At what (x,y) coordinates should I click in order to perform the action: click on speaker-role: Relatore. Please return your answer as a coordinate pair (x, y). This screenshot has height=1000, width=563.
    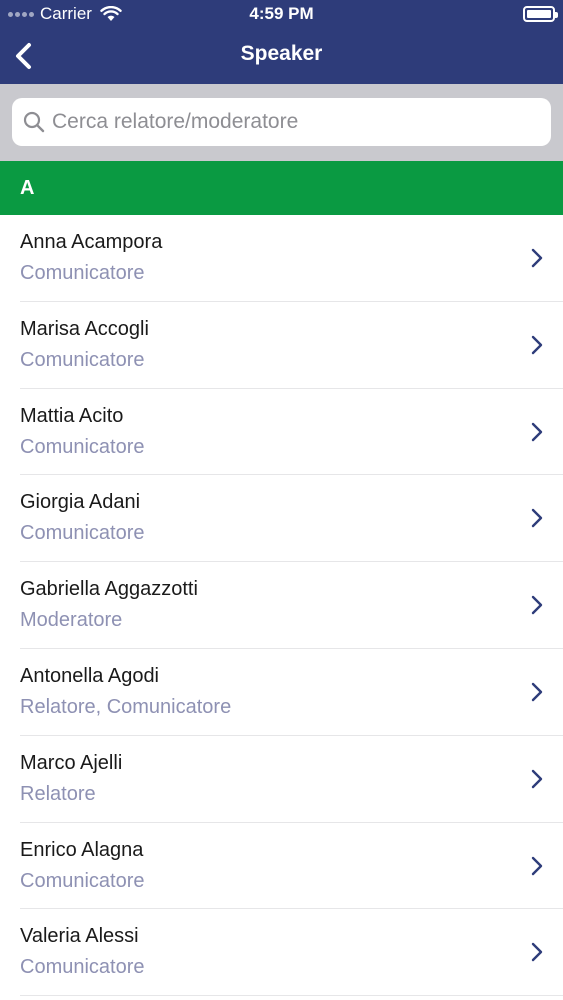
    Looking at the image, I should click on (58, 793).